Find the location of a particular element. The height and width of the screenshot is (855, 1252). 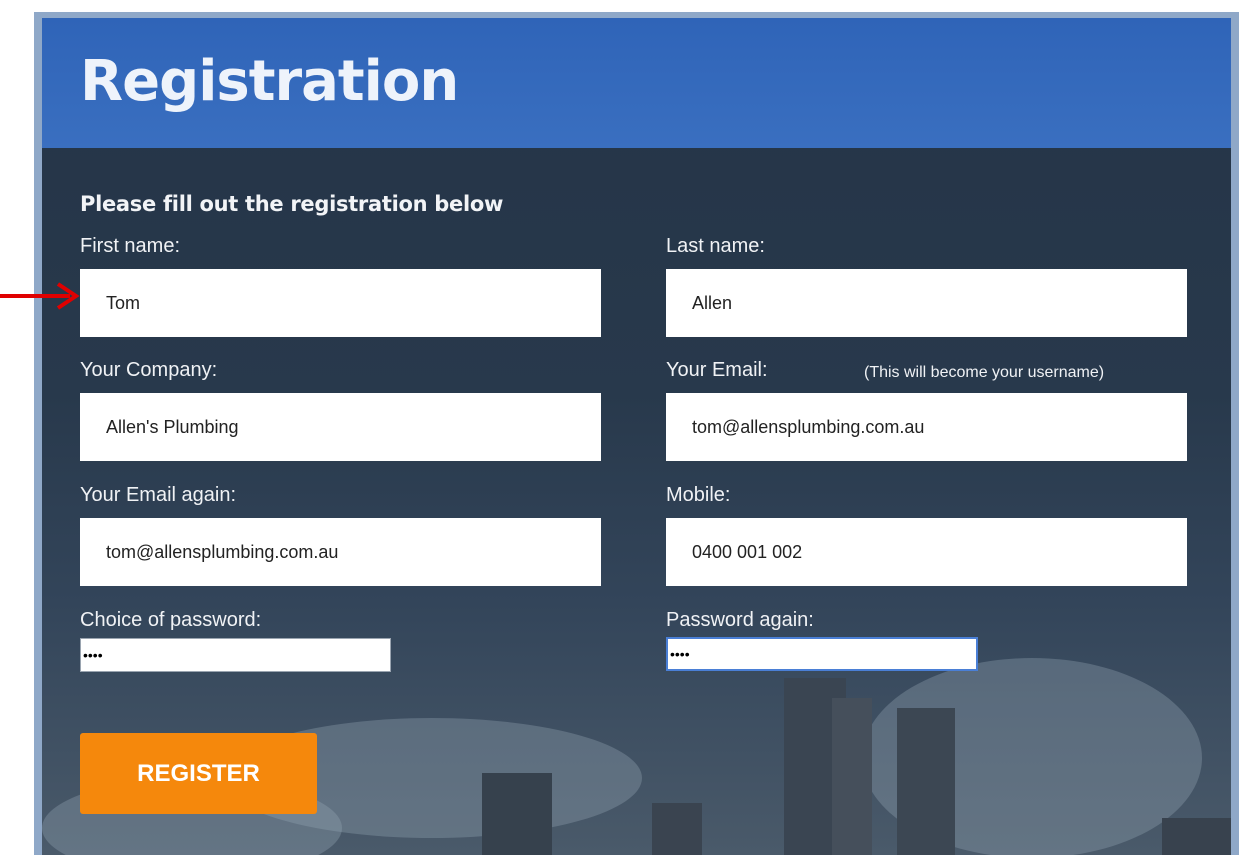

first-name-label: First name: is located at coordinates (130, 246).